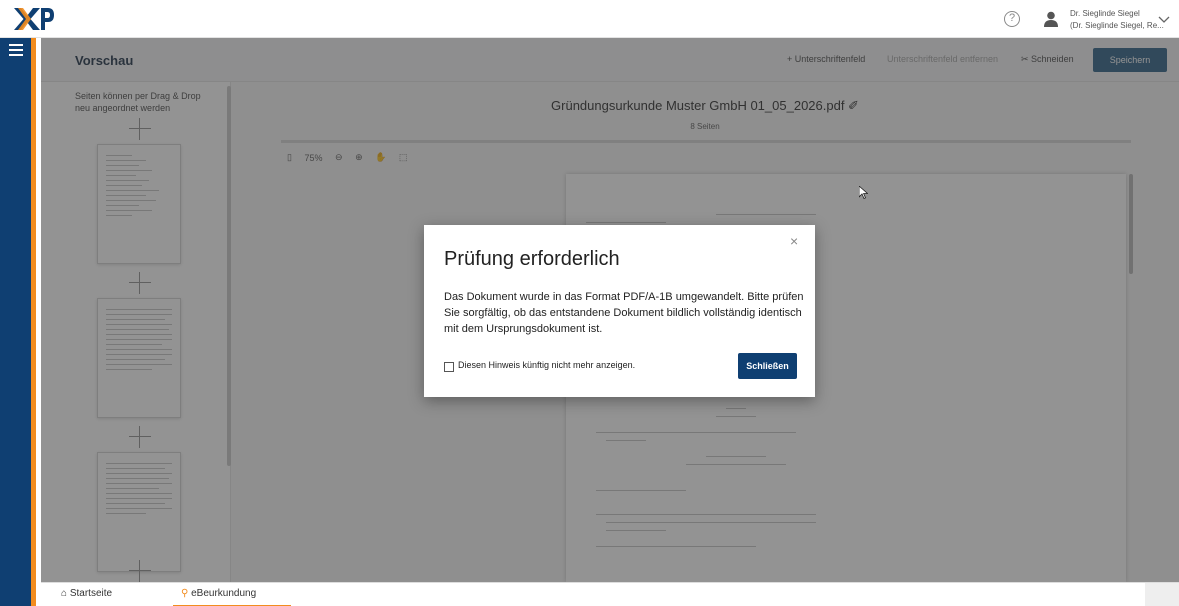 Image resolution: width=1179 pixels, height=606 pixels. What do you see at coordinates (767, 366) in the screenshot?
I see `close-button: Schließen` at bounding box center [767, 366].